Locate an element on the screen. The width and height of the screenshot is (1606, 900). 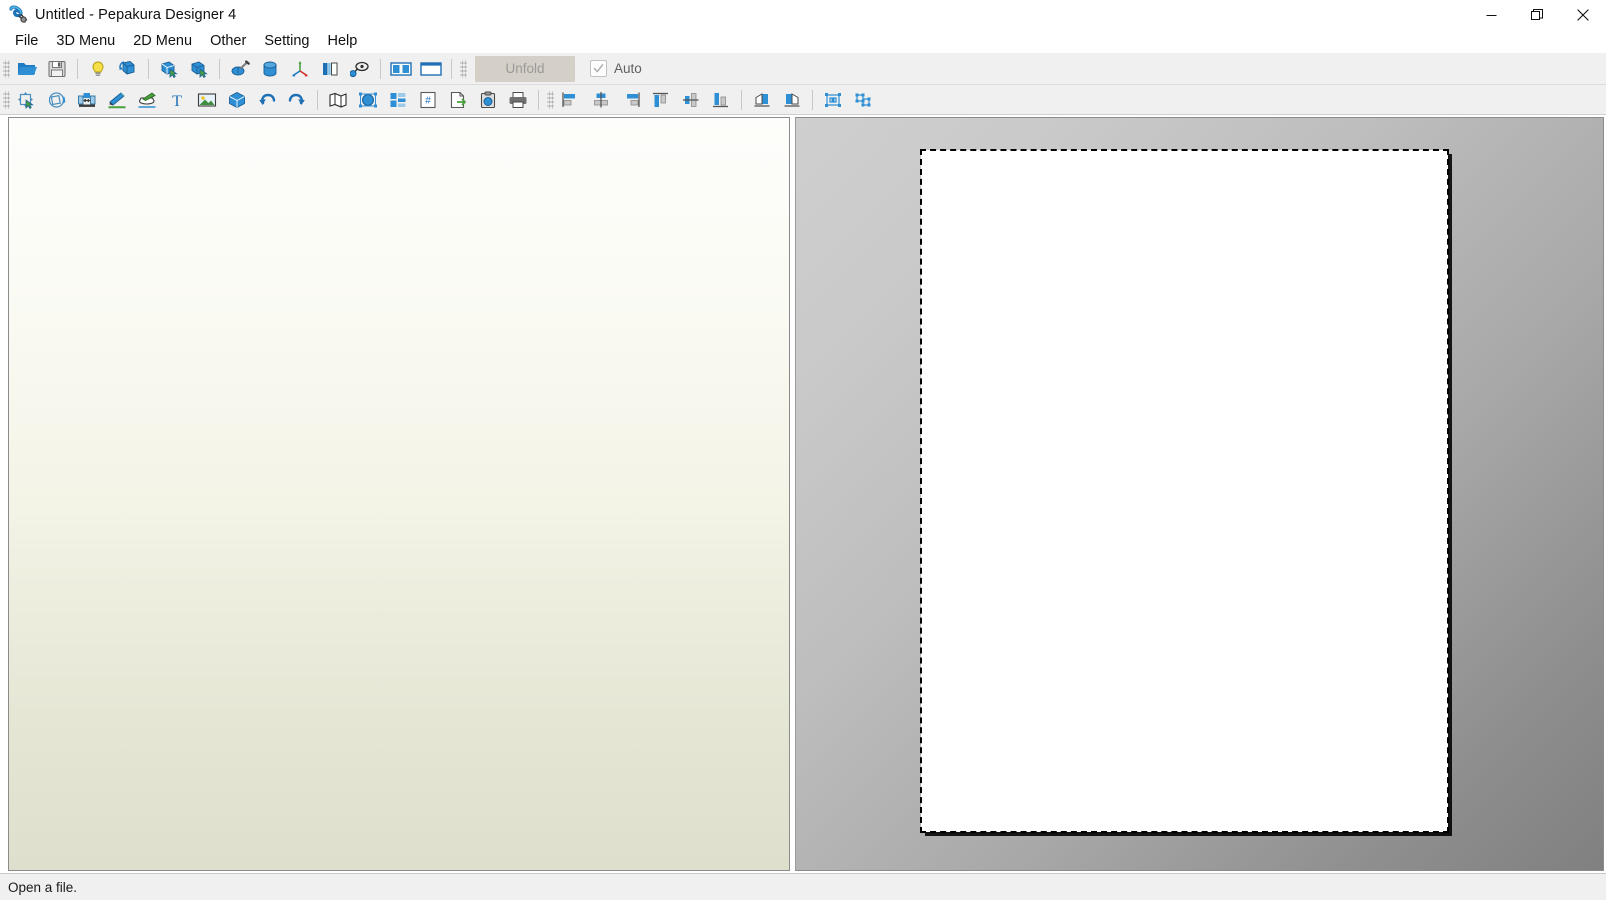
menu-item-file: File is located at coordinates (26, 41).